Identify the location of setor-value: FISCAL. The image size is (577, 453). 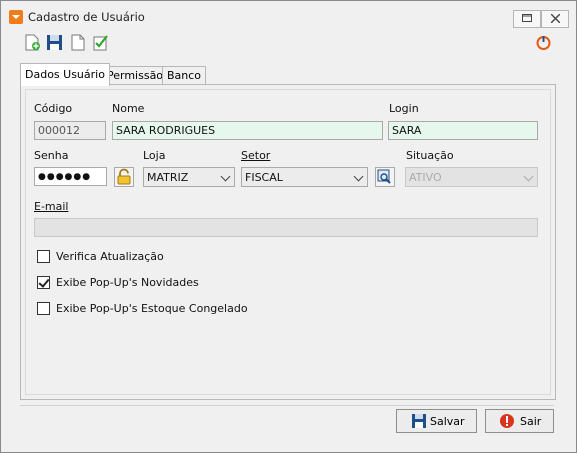
(264, 177).